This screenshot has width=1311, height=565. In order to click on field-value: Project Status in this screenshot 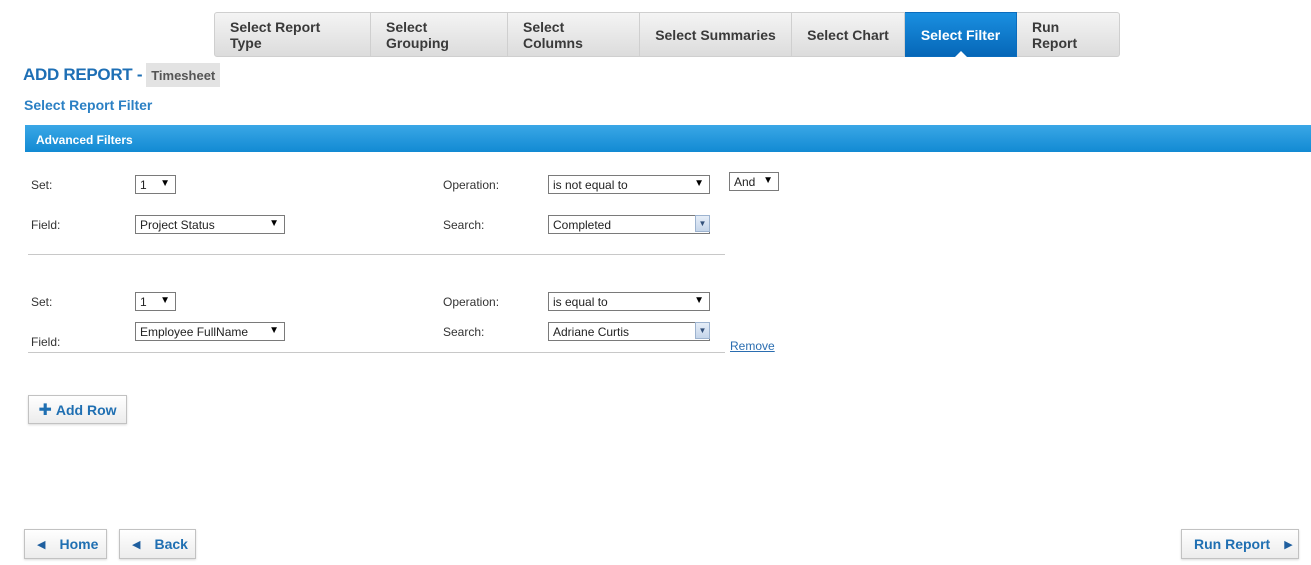, I will do `click(177, 225)`.